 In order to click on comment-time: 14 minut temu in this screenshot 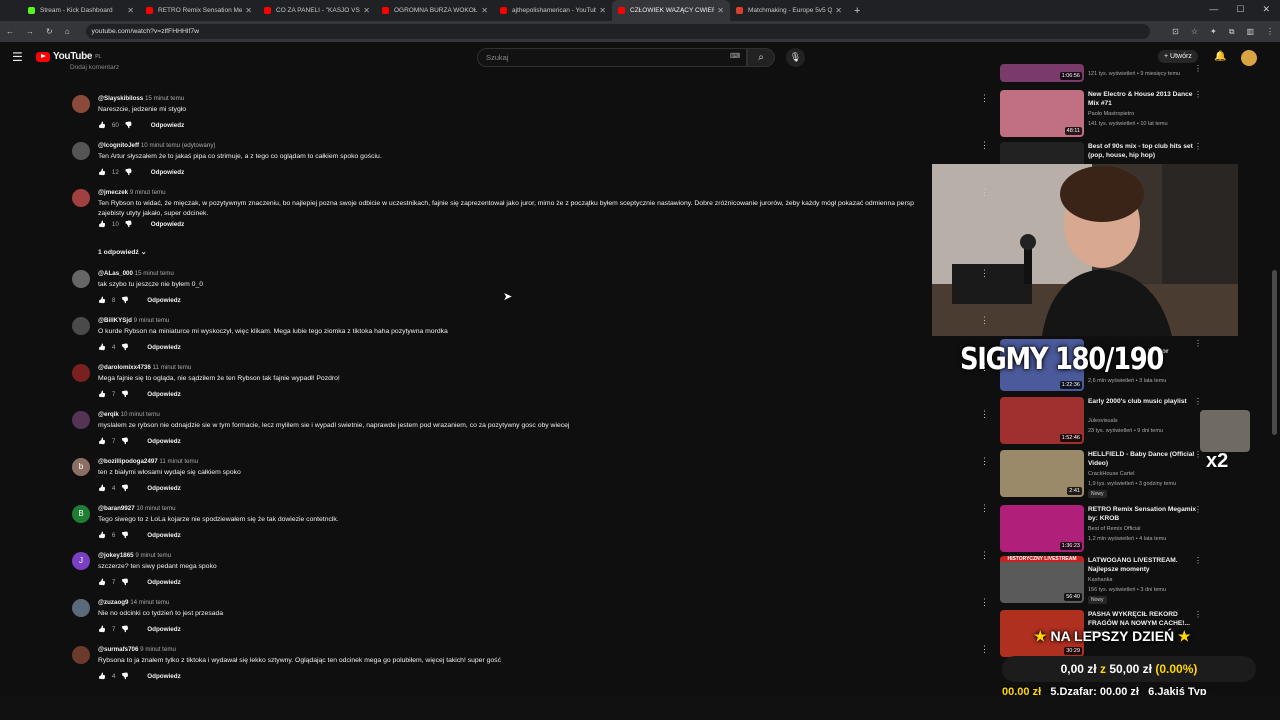, I will do `click(149, 602)`.